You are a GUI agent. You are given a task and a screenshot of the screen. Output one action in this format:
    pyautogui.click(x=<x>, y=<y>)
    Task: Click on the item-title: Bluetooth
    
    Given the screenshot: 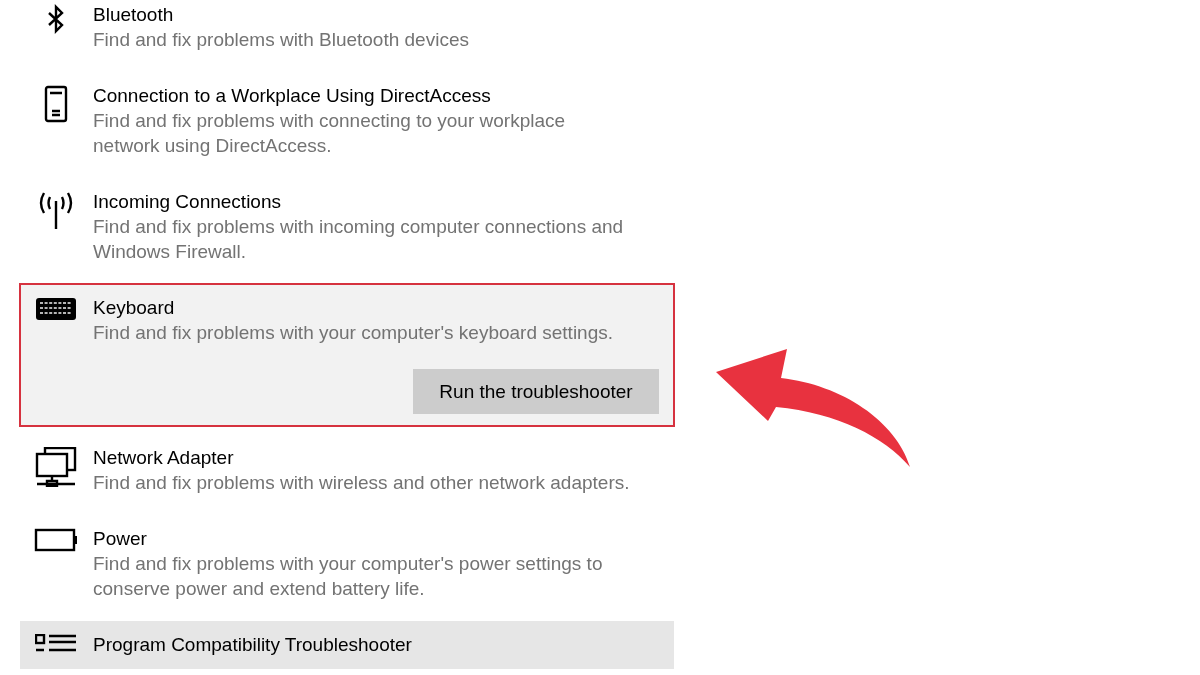 What is the action you would take?
    pyautogui.click(x=134, y=15)
    